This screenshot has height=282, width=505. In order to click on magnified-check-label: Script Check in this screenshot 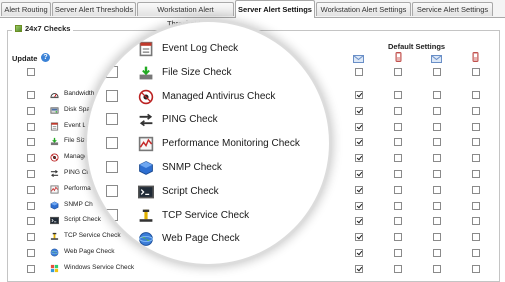, I will do `click(190, 191)`.